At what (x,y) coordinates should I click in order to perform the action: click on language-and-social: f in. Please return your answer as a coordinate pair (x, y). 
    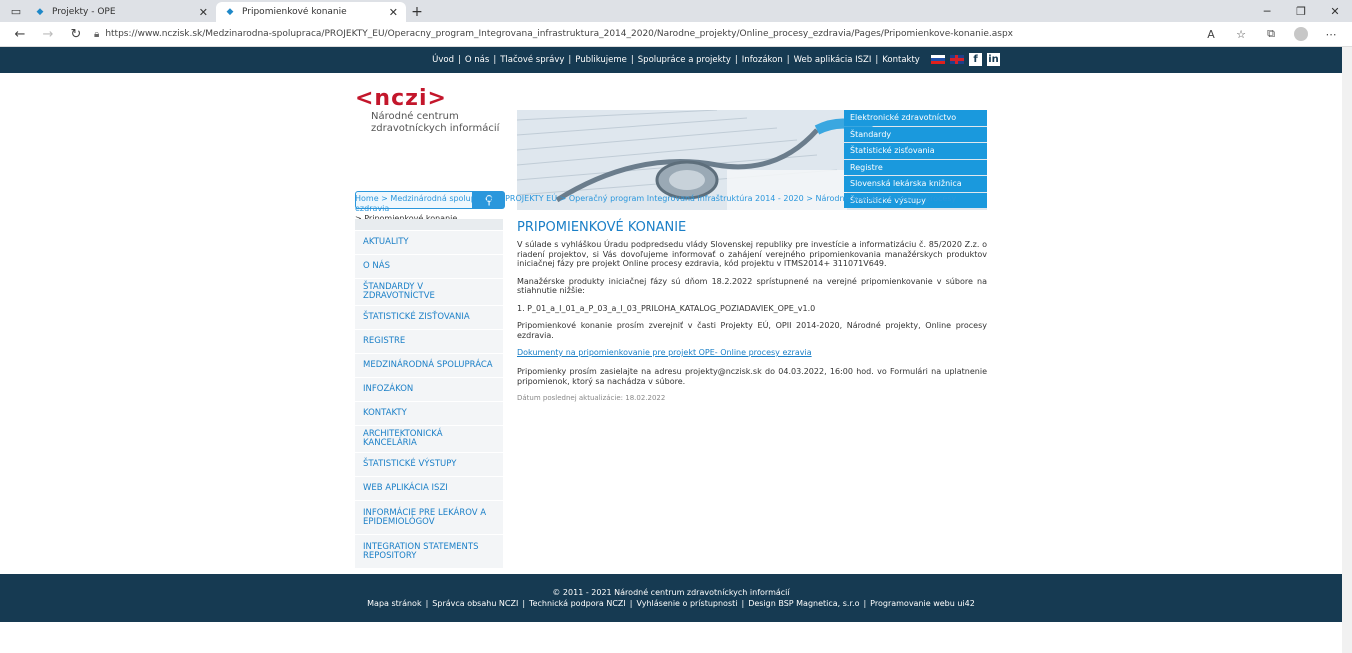
    Looking at the image, I should click on (965, 59).